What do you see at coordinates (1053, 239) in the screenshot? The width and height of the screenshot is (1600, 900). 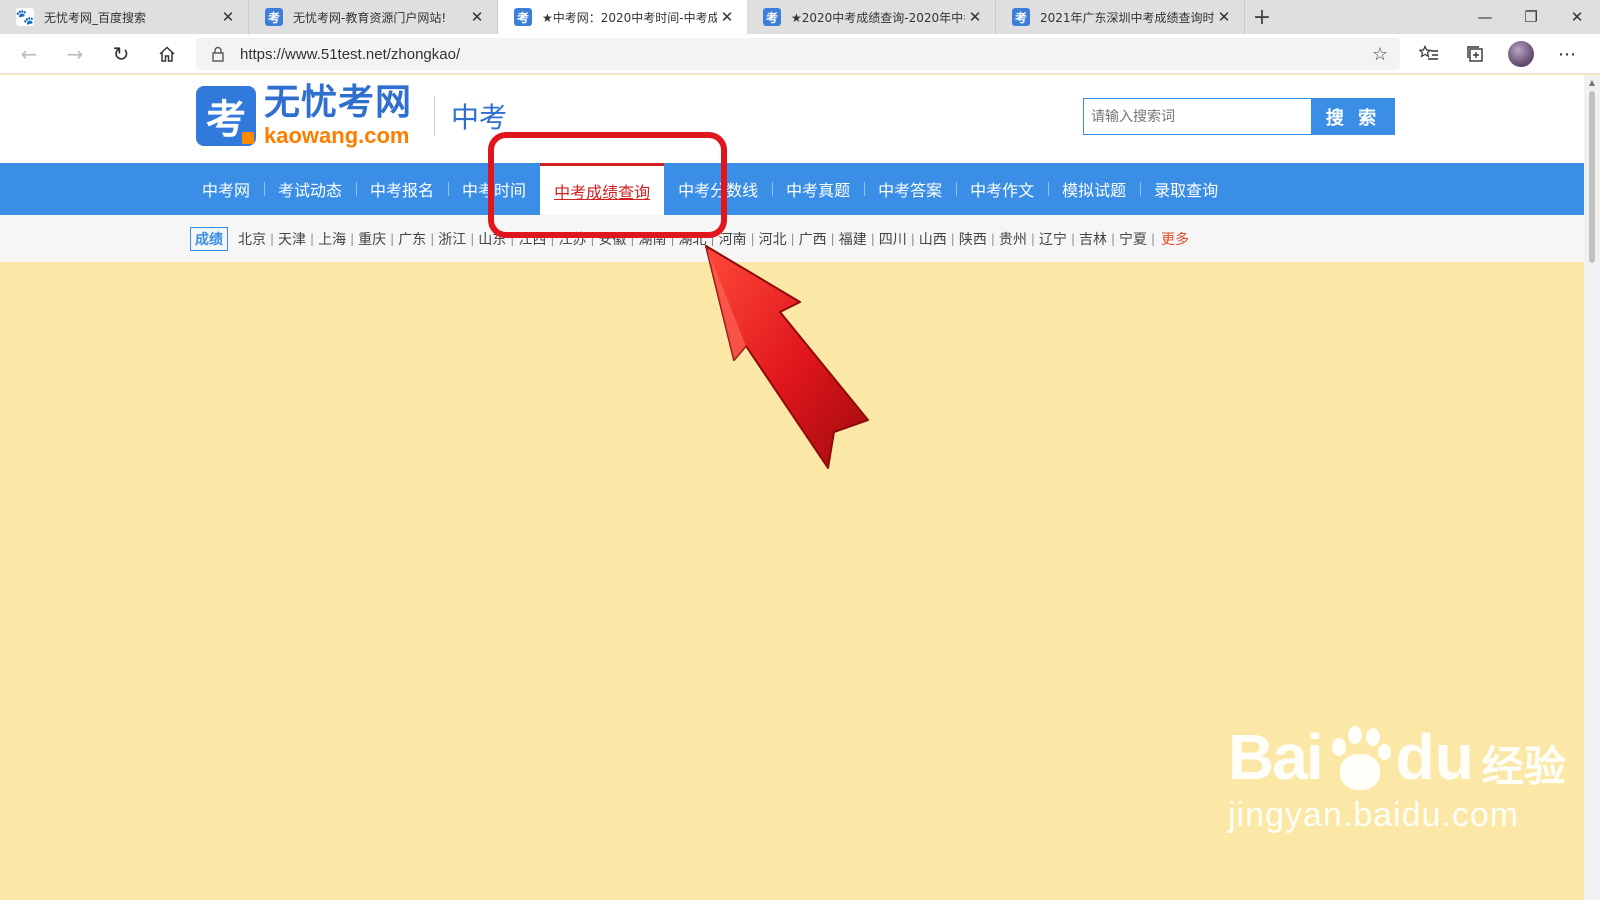 I see `region-link: 辽宁` at bounding box center [1053, 239].